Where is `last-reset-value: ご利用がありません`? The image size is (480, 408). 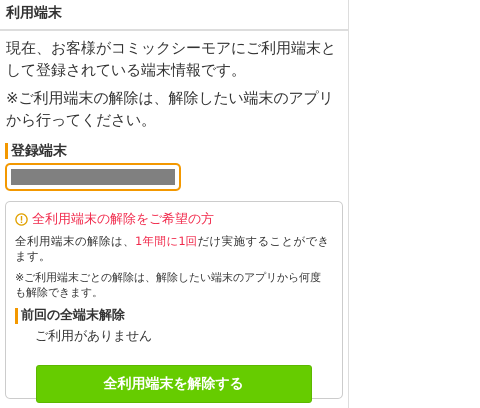 last-reset-value: ご利用がありません is located at coordinates (93, 336).